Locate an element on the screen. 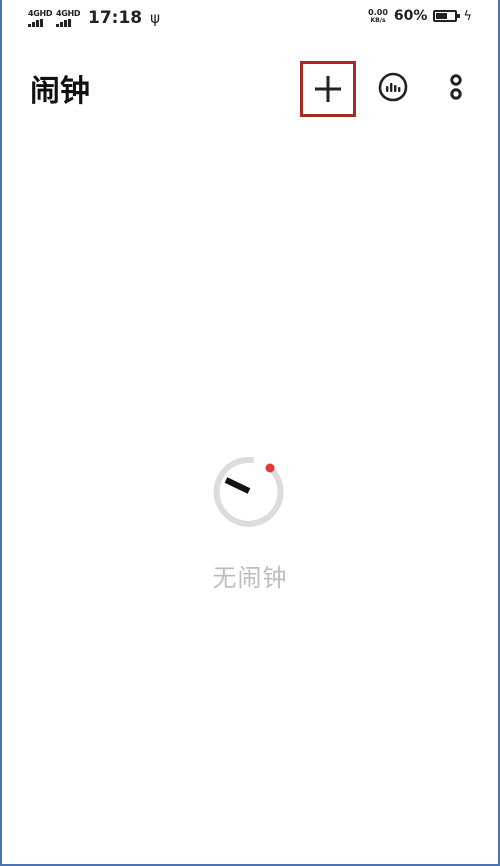 This screenshot has width=500, height=866. app-bar: 闹钟 is located at coordinates (250, 88).